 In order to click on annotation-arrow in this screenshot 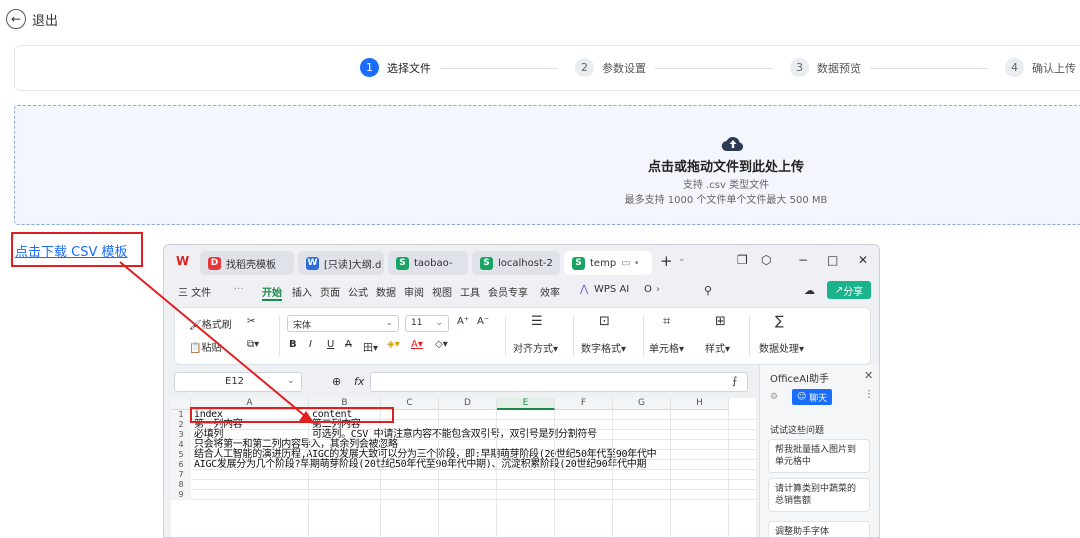, I will do `click(217, 342)`.